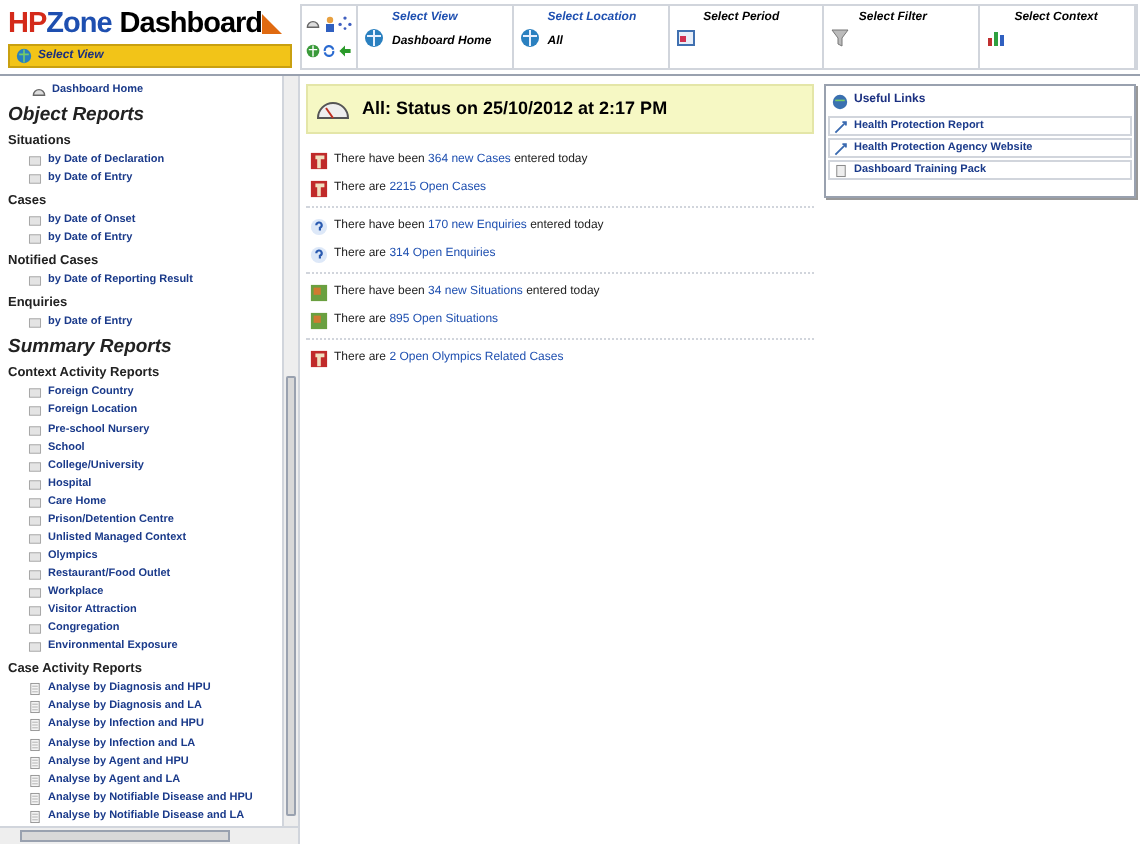  Describe the element at coordinates (840, 37) in the screenshot. I see `filter-icon` at that location.